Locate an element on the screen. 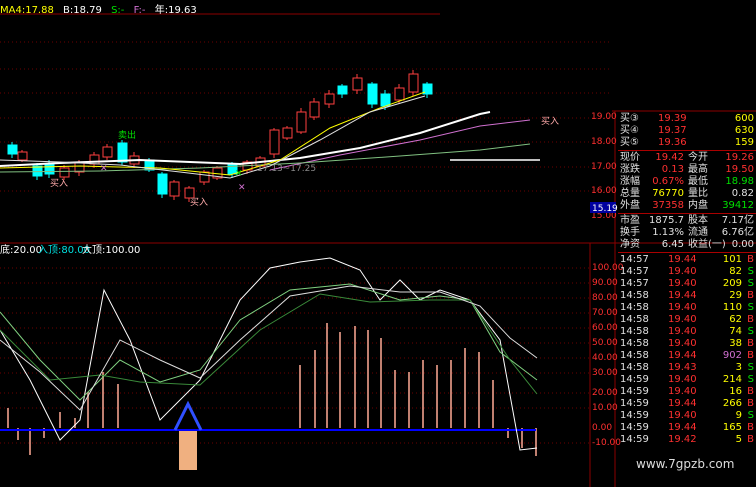 The width and height of the screenshot is (756, 487). tick-row: 14:58 19.40 62 B is located at coordinates (687, 320).